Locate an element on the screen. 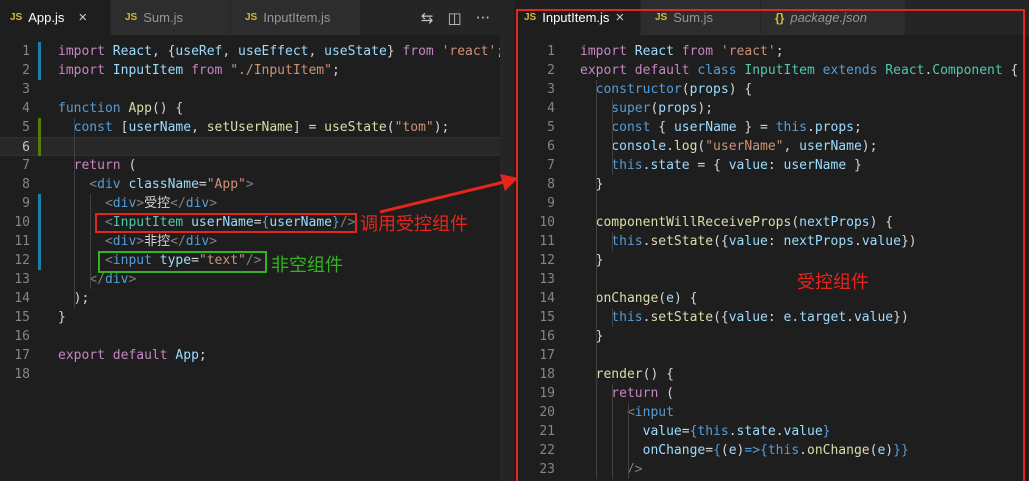 This screenshot has height=481, width=1029. code-token: function is located at coordinates (93, 108).